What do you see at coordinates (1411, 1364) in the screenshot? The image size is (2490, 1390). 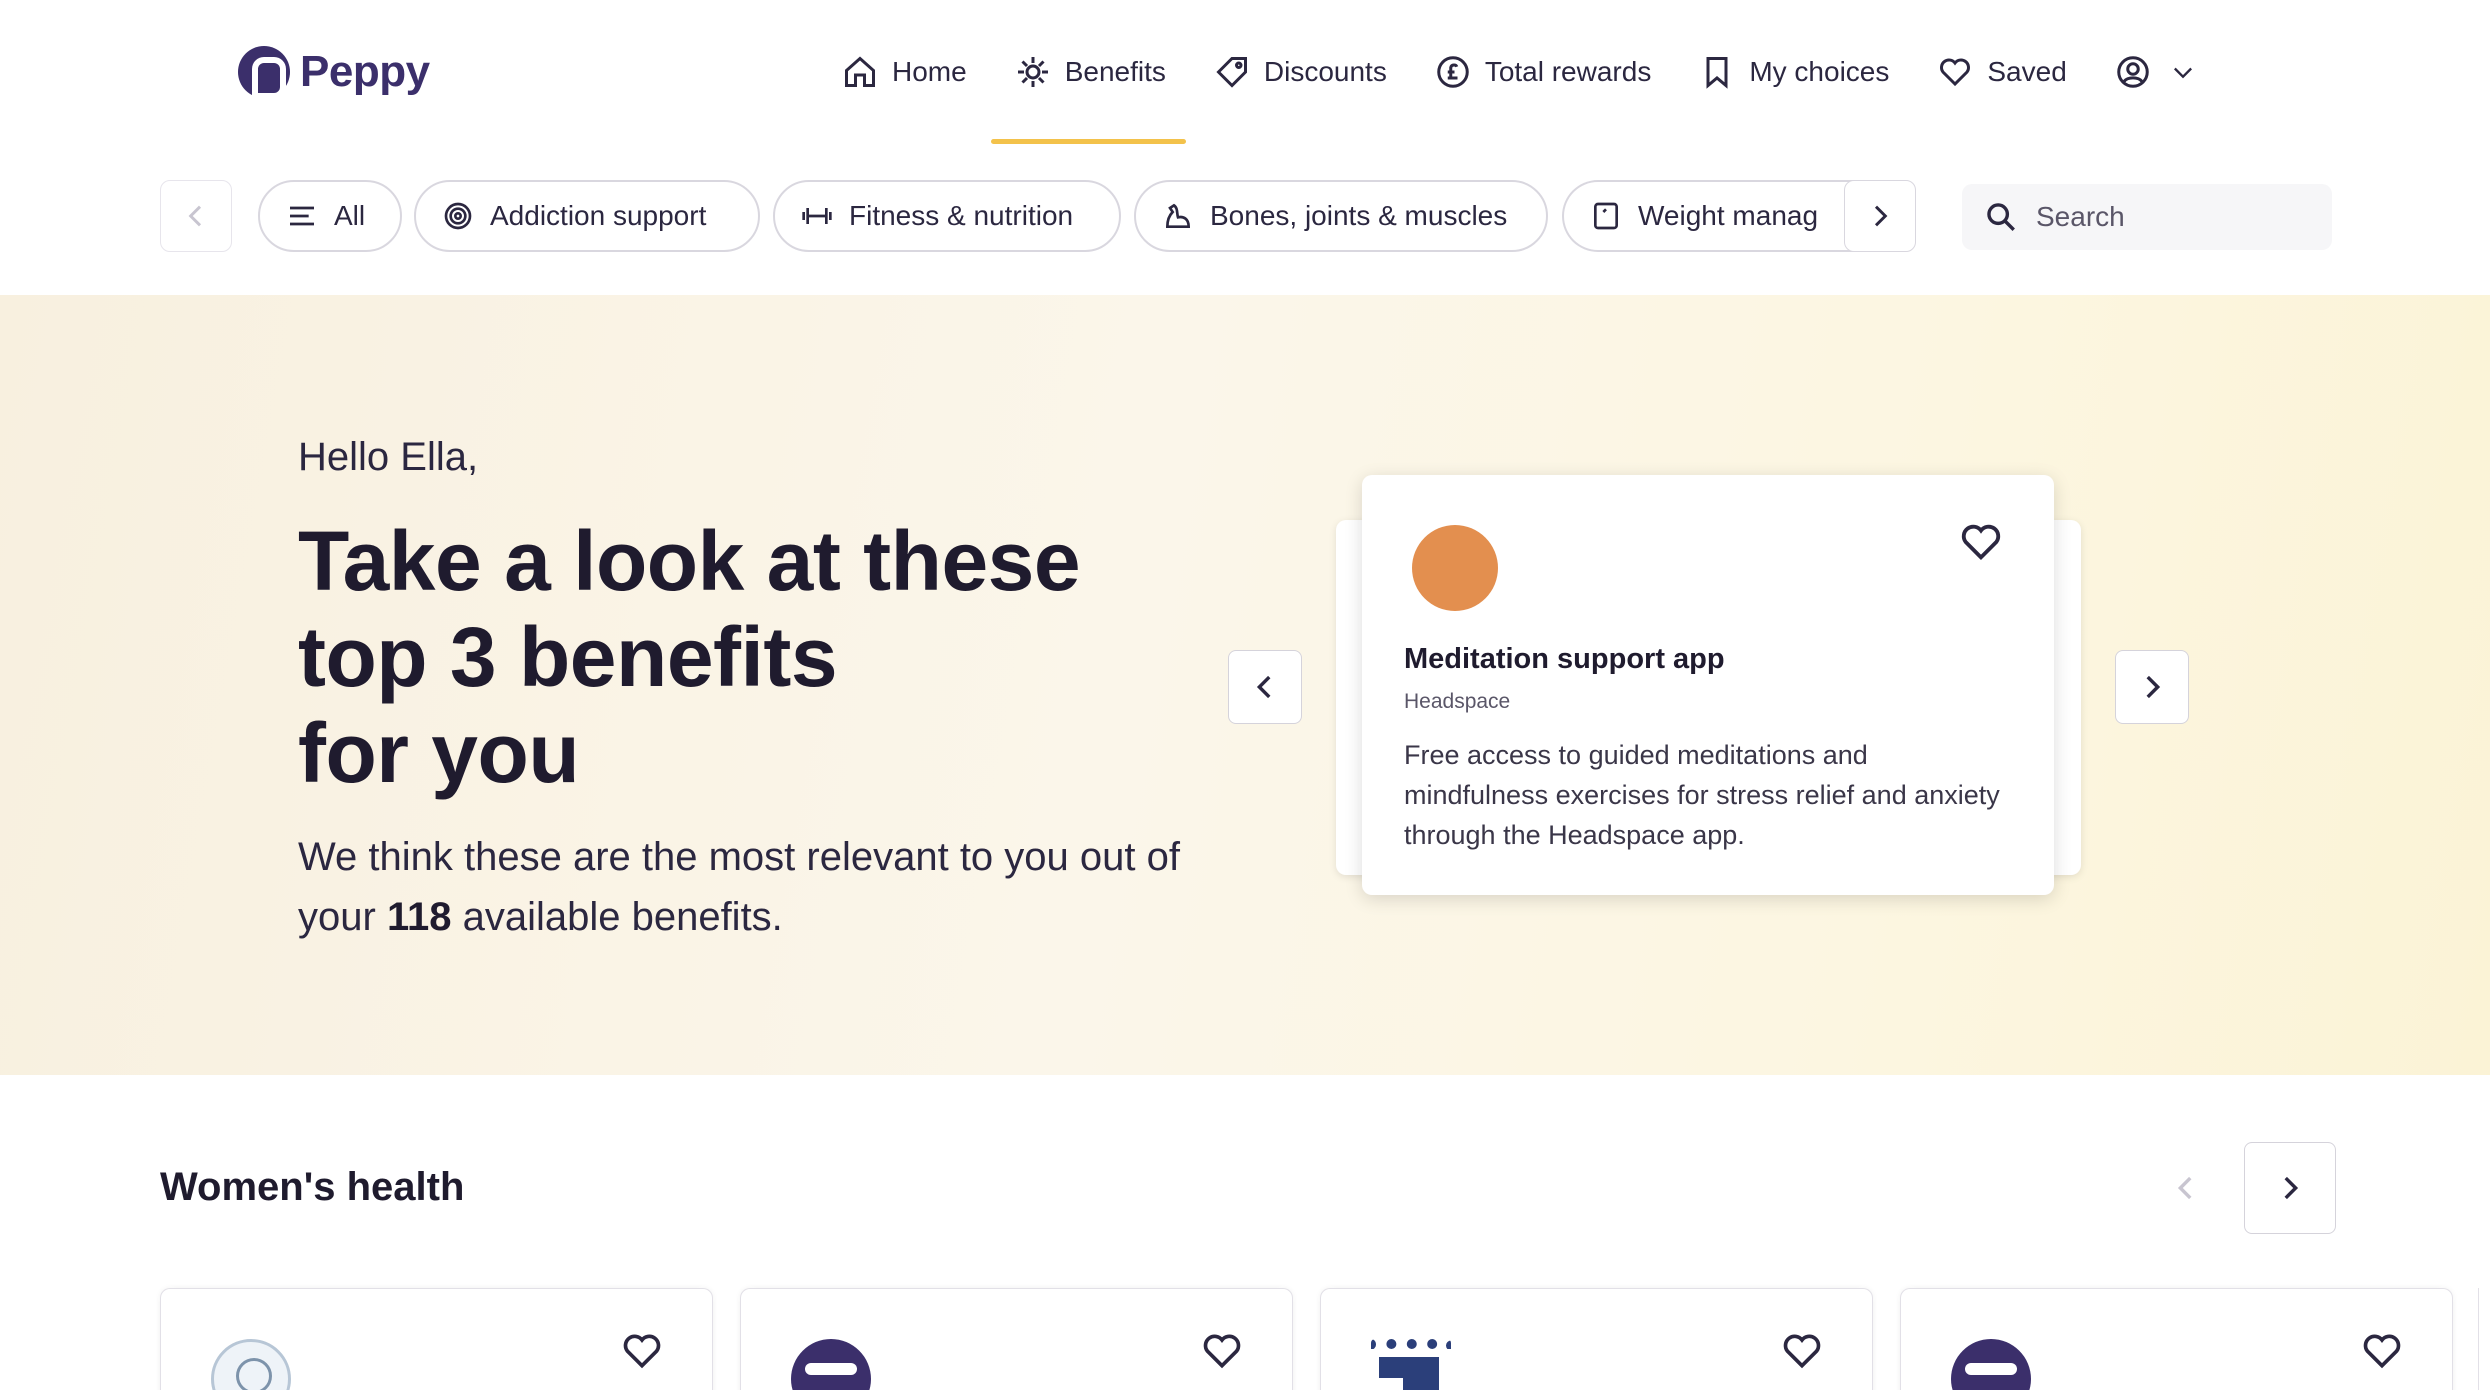 I see `flag-logo` at bounding box center [1411, 1364].